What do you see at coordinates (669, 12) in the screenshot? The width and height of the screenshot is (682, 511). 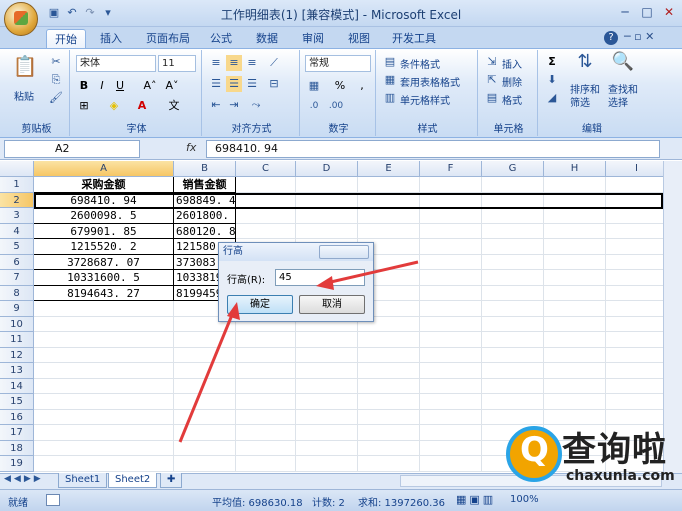 I see `close-button: ✕` at bounding box center [669, 12].